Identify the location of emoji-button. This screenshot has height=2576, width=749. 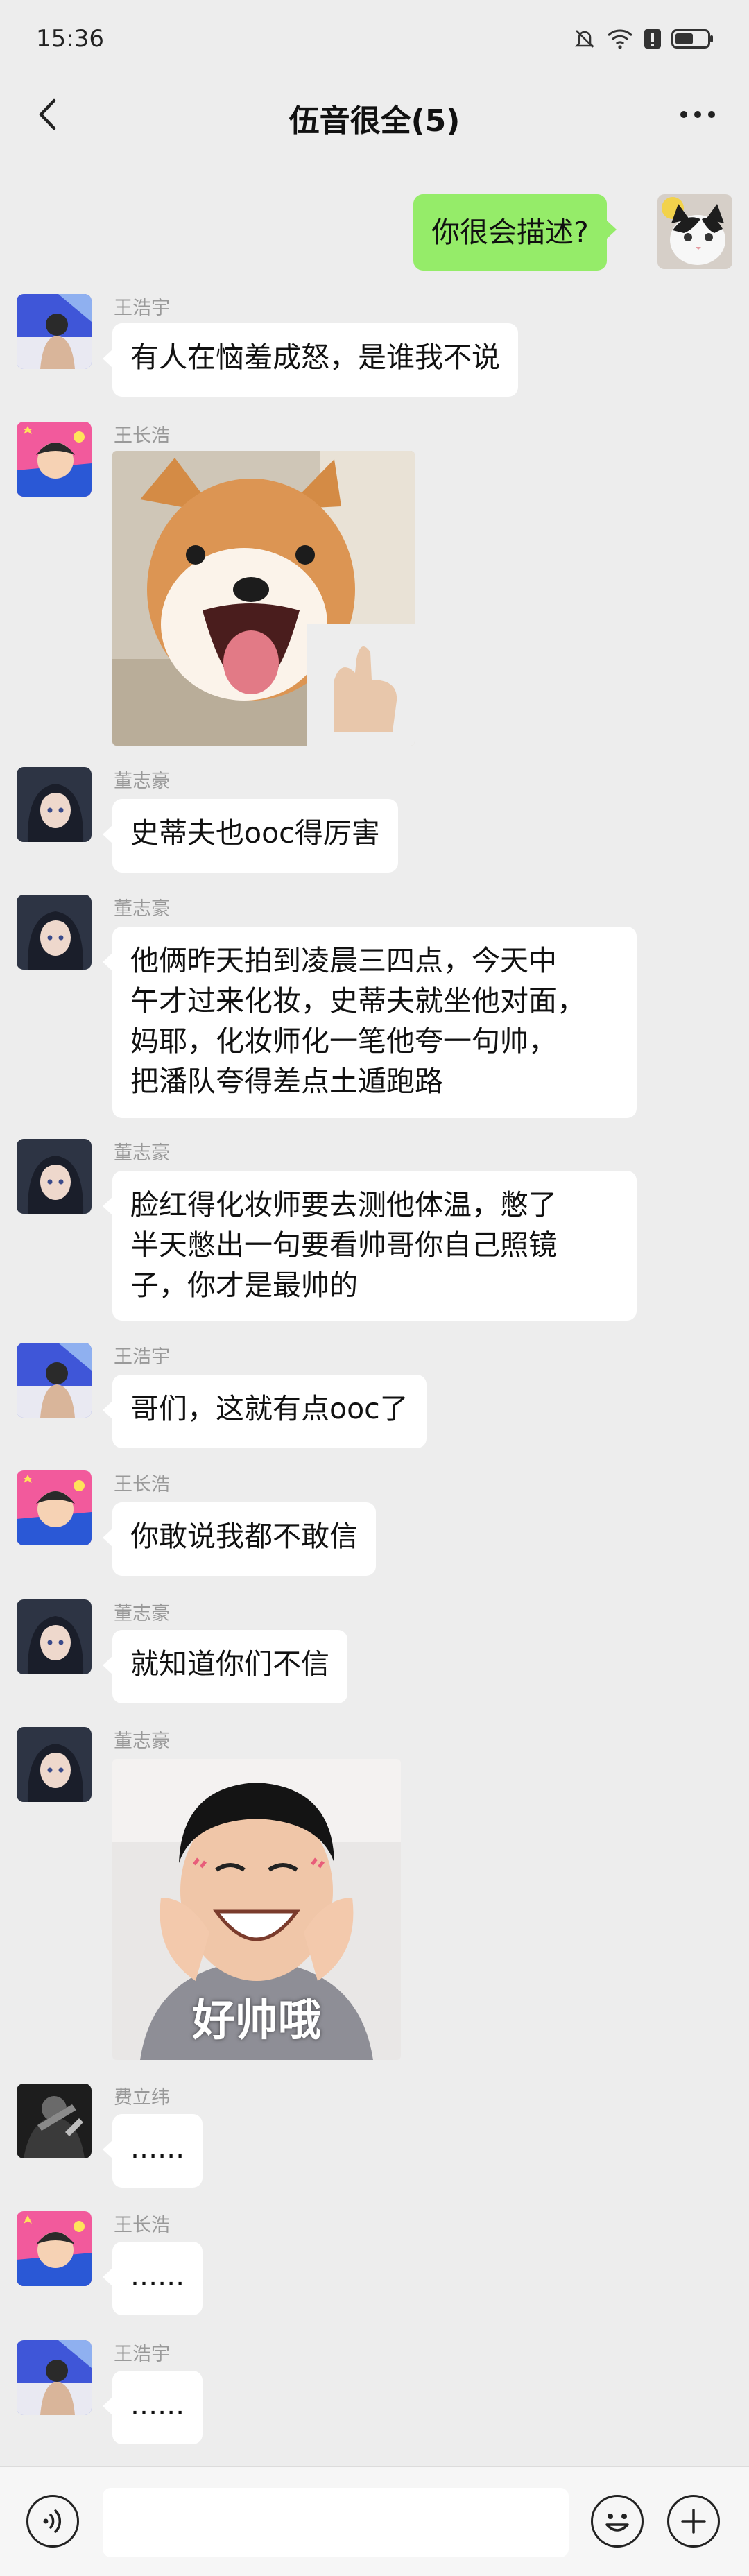
(617, 2521).